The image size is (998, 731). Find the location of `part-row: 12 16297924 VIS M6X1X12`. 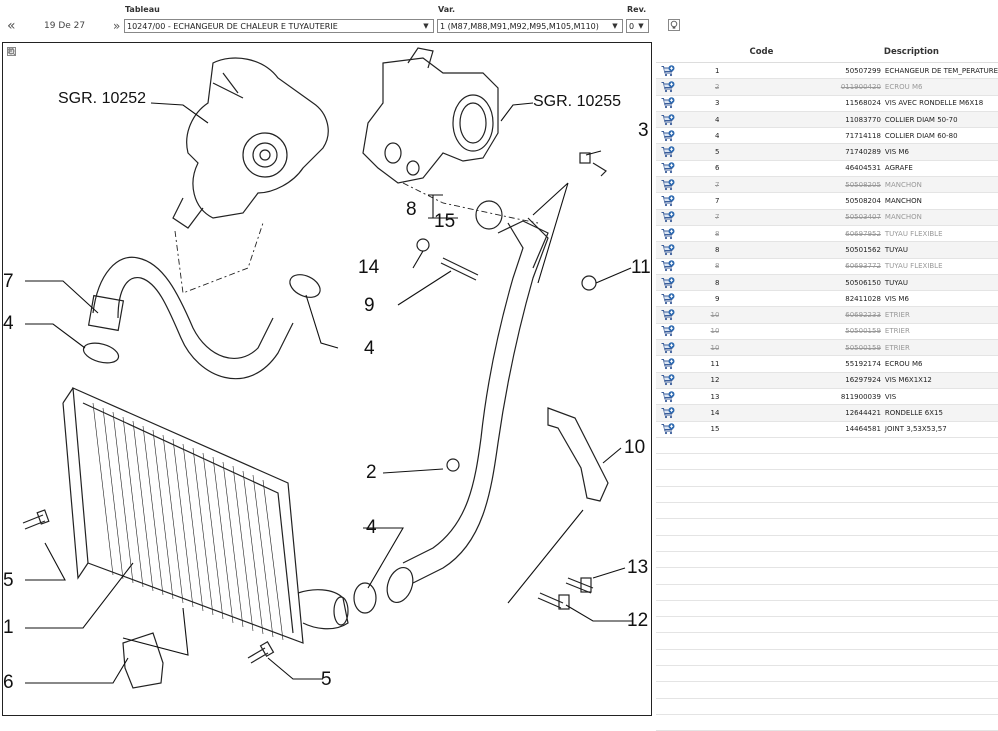

part-row: 12 16297924 VIS M6X1X12 is located at coordinates (827, 380).